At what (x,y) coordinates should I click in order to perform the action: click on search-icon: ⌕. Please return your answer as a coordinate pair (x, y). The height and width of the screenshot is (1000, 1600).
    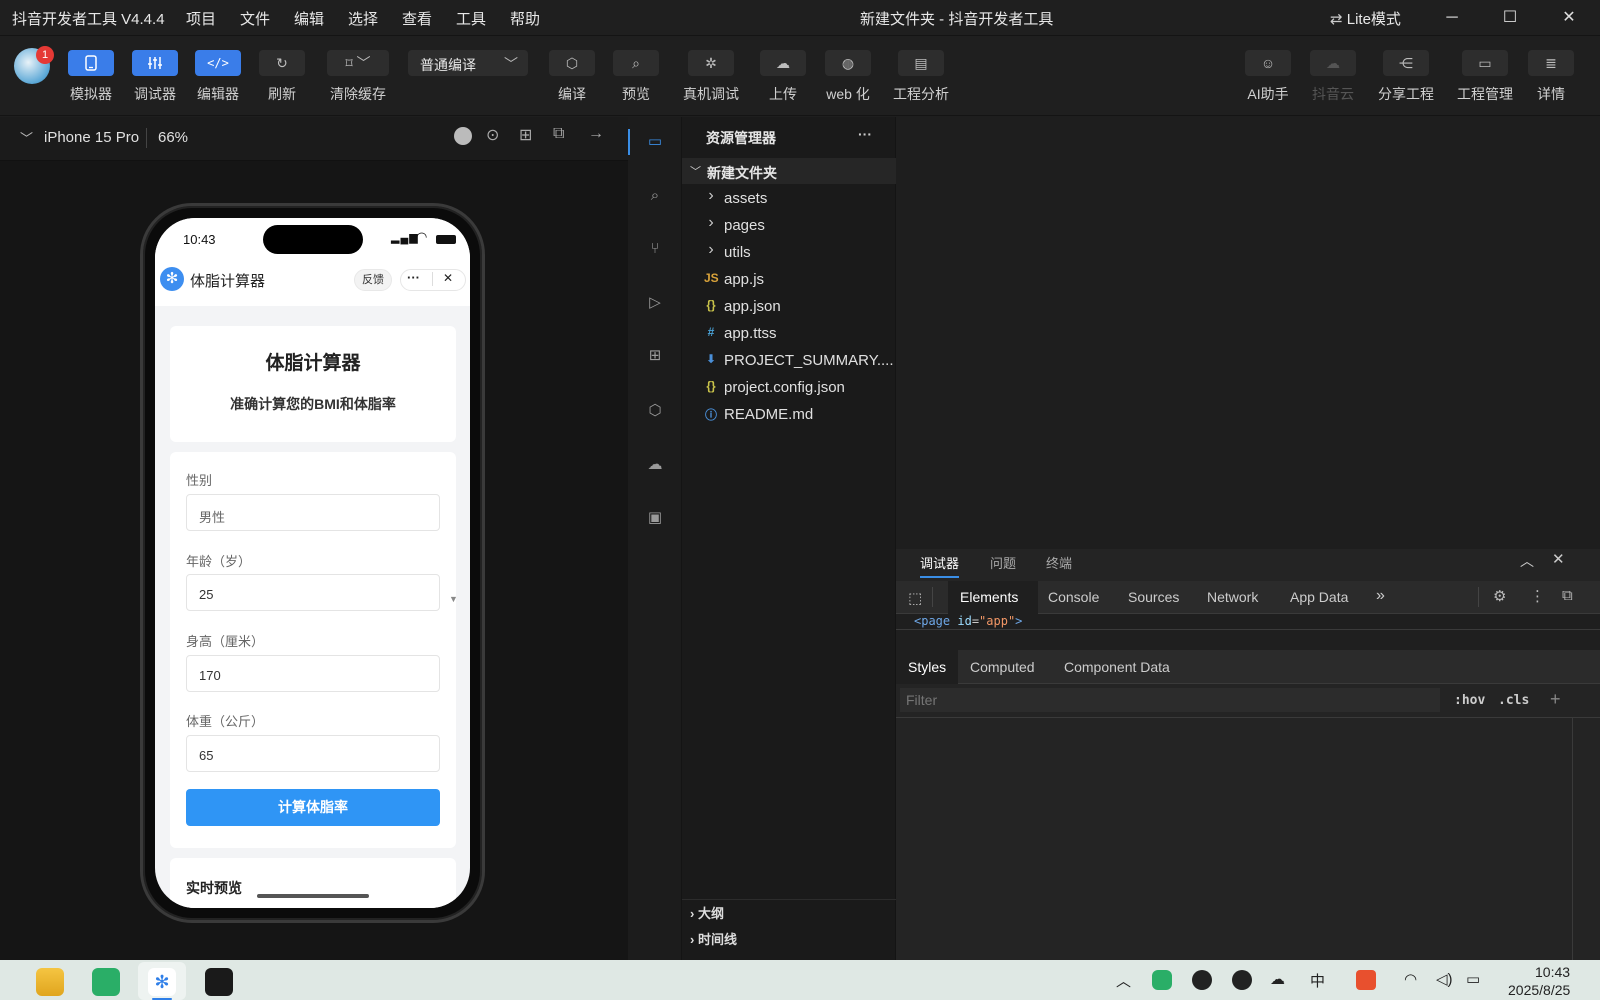
    Looking at the image, I should click on (655, 196).